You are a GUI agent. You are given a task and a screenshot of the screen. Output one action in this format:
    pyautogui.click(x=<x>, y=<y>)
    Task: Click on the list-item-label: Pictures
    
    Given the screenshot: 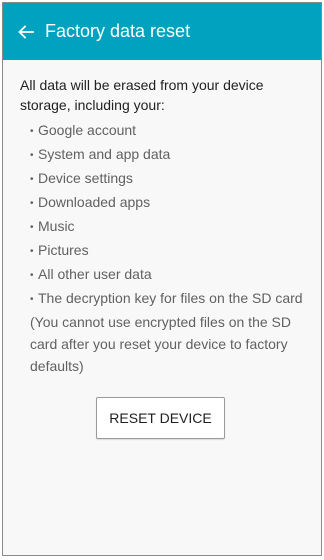 What is the action you would take?
    pyautogui.click(x=63, y=250)
    